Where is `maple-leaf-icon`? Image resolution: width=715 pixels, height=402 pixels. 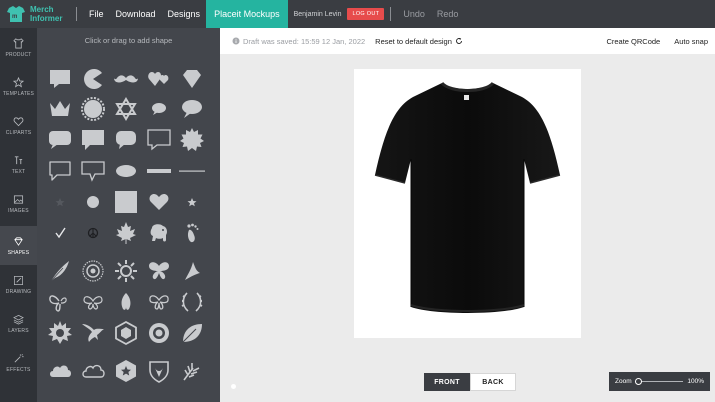 maple-leaf-icon is located at coordinates (126, 233).